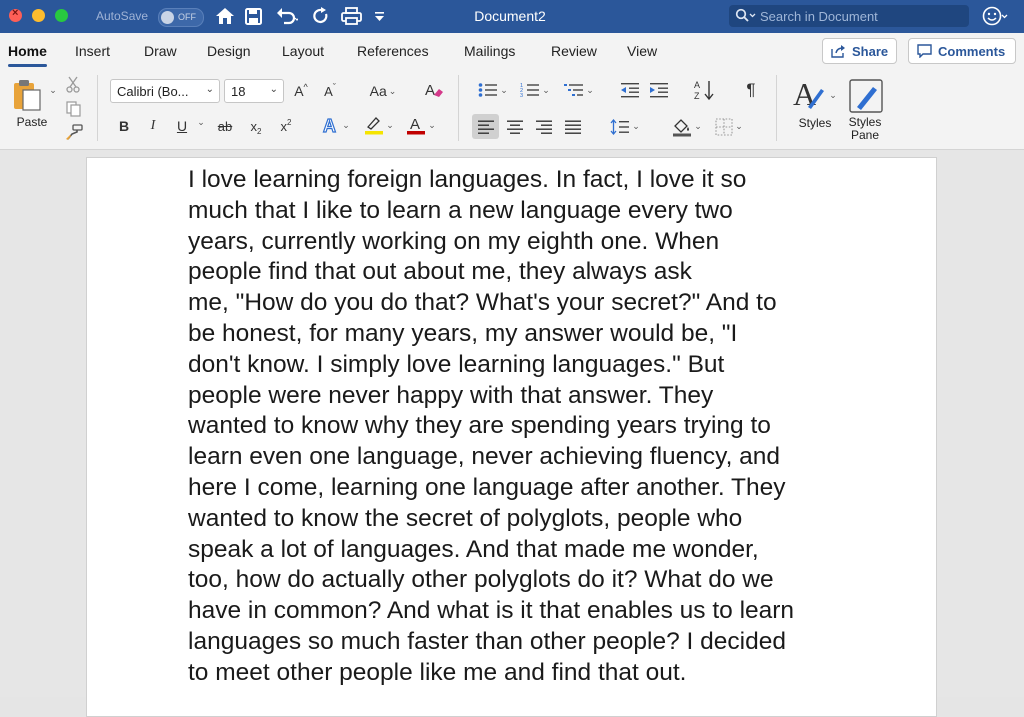  Describe the element at coordinates (489, 51) in the screenshot. I see `tab-mailings: Mailings` at that location.